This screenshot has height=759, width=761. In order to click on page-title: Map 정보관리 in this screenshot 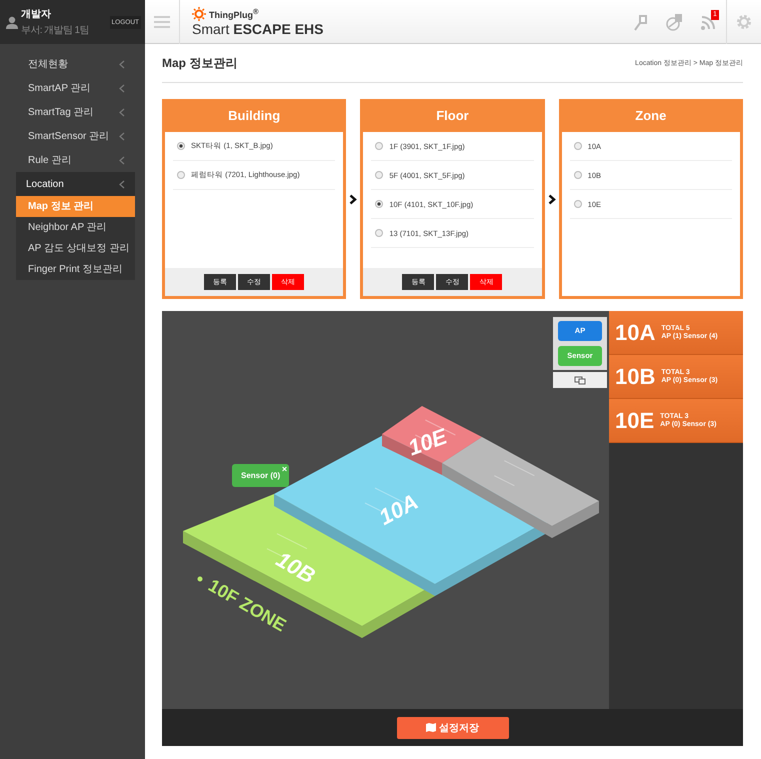, I will do `click(200, 63)`.